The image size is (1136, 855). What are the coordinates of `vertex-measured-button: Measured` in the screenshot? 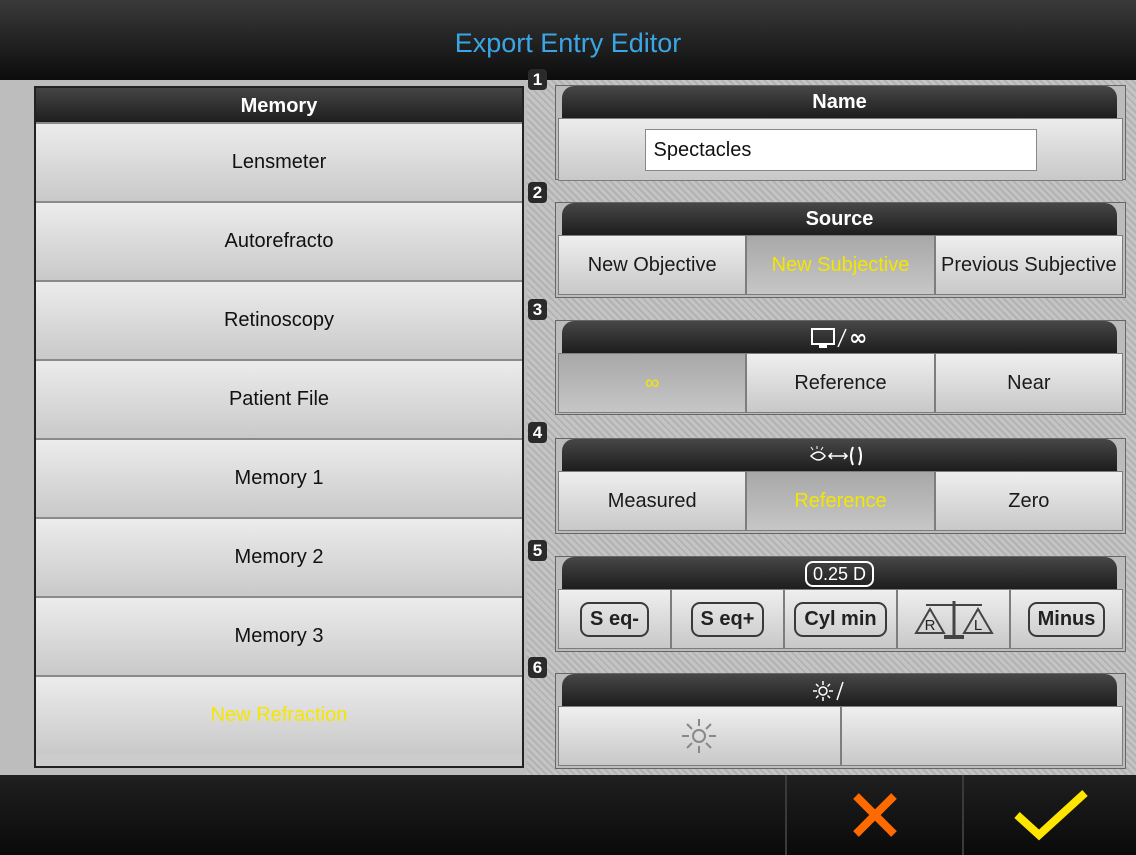 It's located at (652, 501).